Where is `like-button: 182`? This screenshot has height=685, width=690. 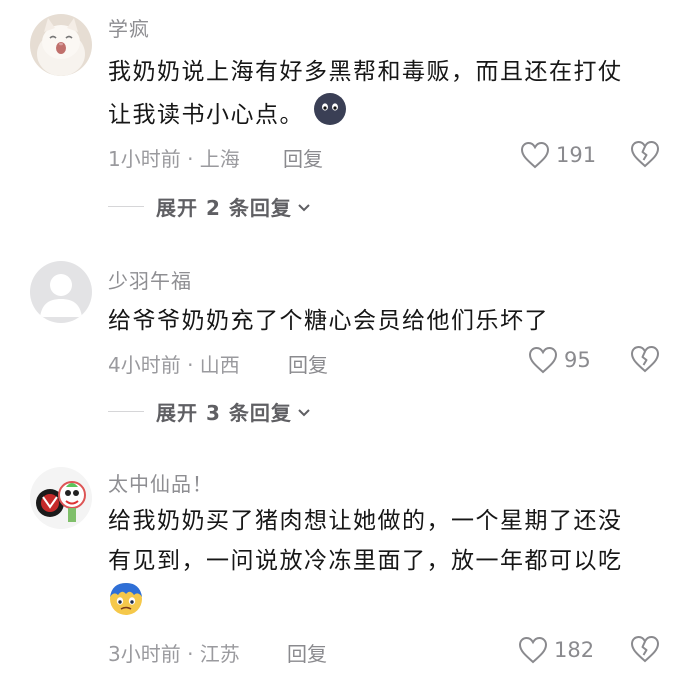
like-button: 182 is located at coordinates (556, 650).